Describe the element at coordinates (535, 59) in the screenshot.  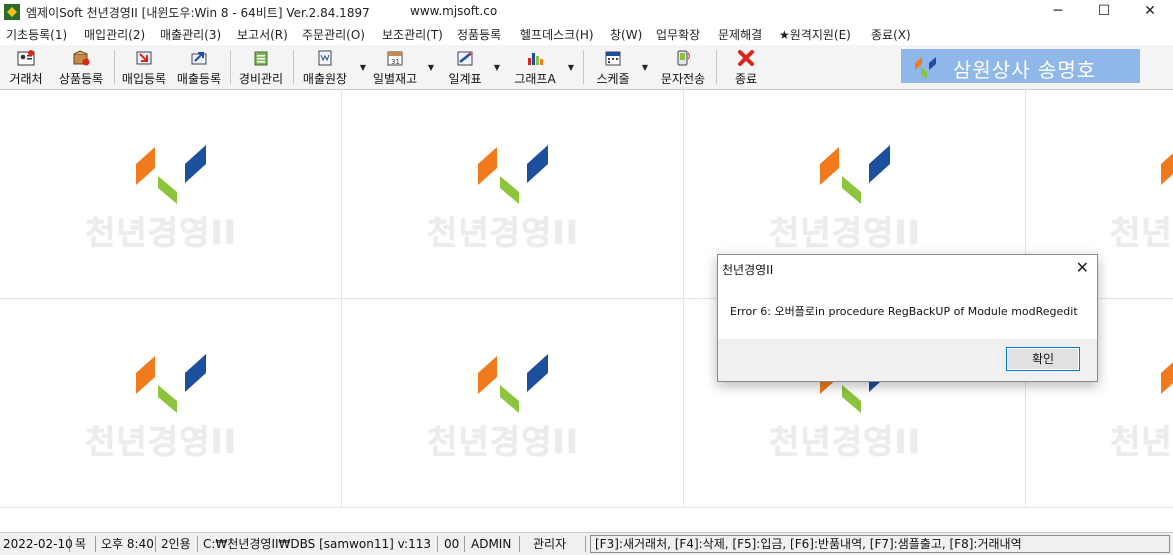
I see `bar-chart-icon` at that location.